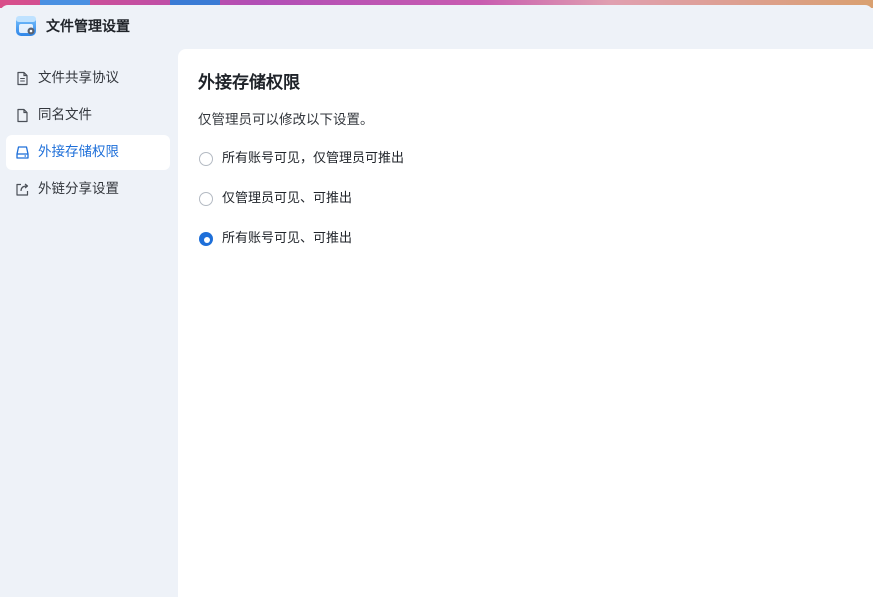 Image resolution: width=873 pixels, height=597 pixels. Describe the element at coordinates (78, 78) in the screenshot. I see `sidebar-item-label: 文件共享协议` at that location.